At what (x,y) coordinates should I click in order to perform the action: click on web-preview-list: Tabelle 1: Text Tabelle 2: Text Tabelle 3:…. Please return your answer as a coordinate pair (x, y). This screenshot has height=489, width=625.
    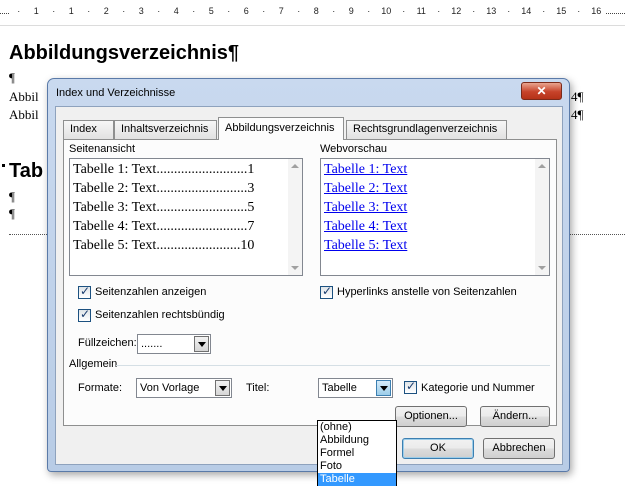
    Looking at the image, I should click on (365, 207).